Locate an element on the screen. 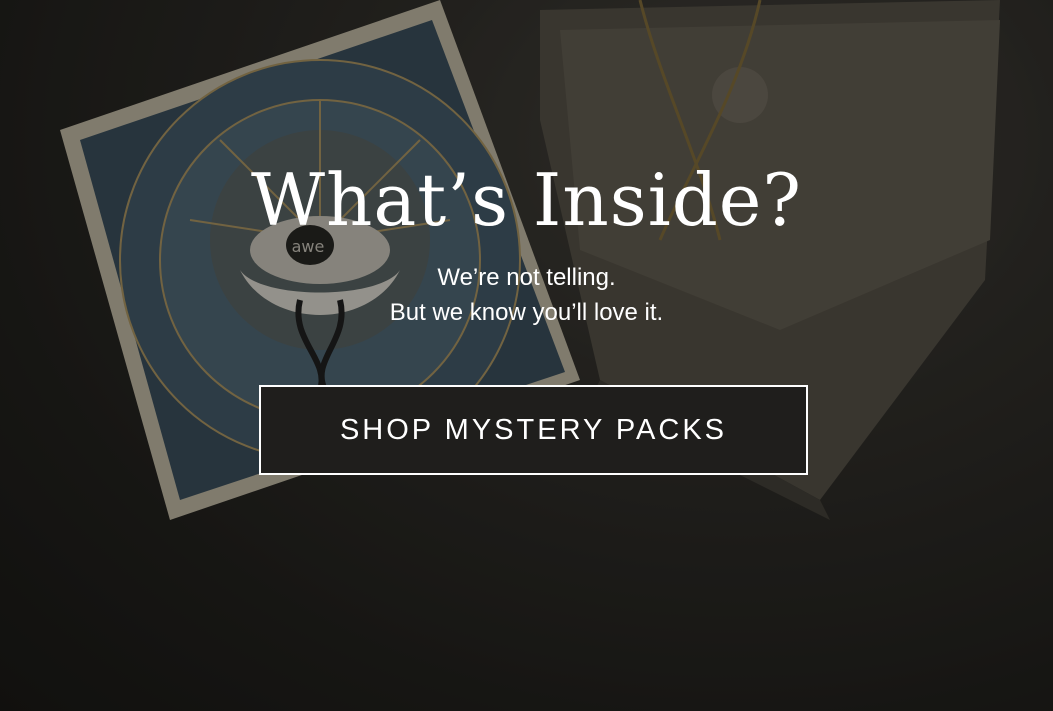 This screenshot has height=711, width=1053. shop-mystery-packs-button: SHOP MYSTERY PACKS is located at coordinates (533, 430).